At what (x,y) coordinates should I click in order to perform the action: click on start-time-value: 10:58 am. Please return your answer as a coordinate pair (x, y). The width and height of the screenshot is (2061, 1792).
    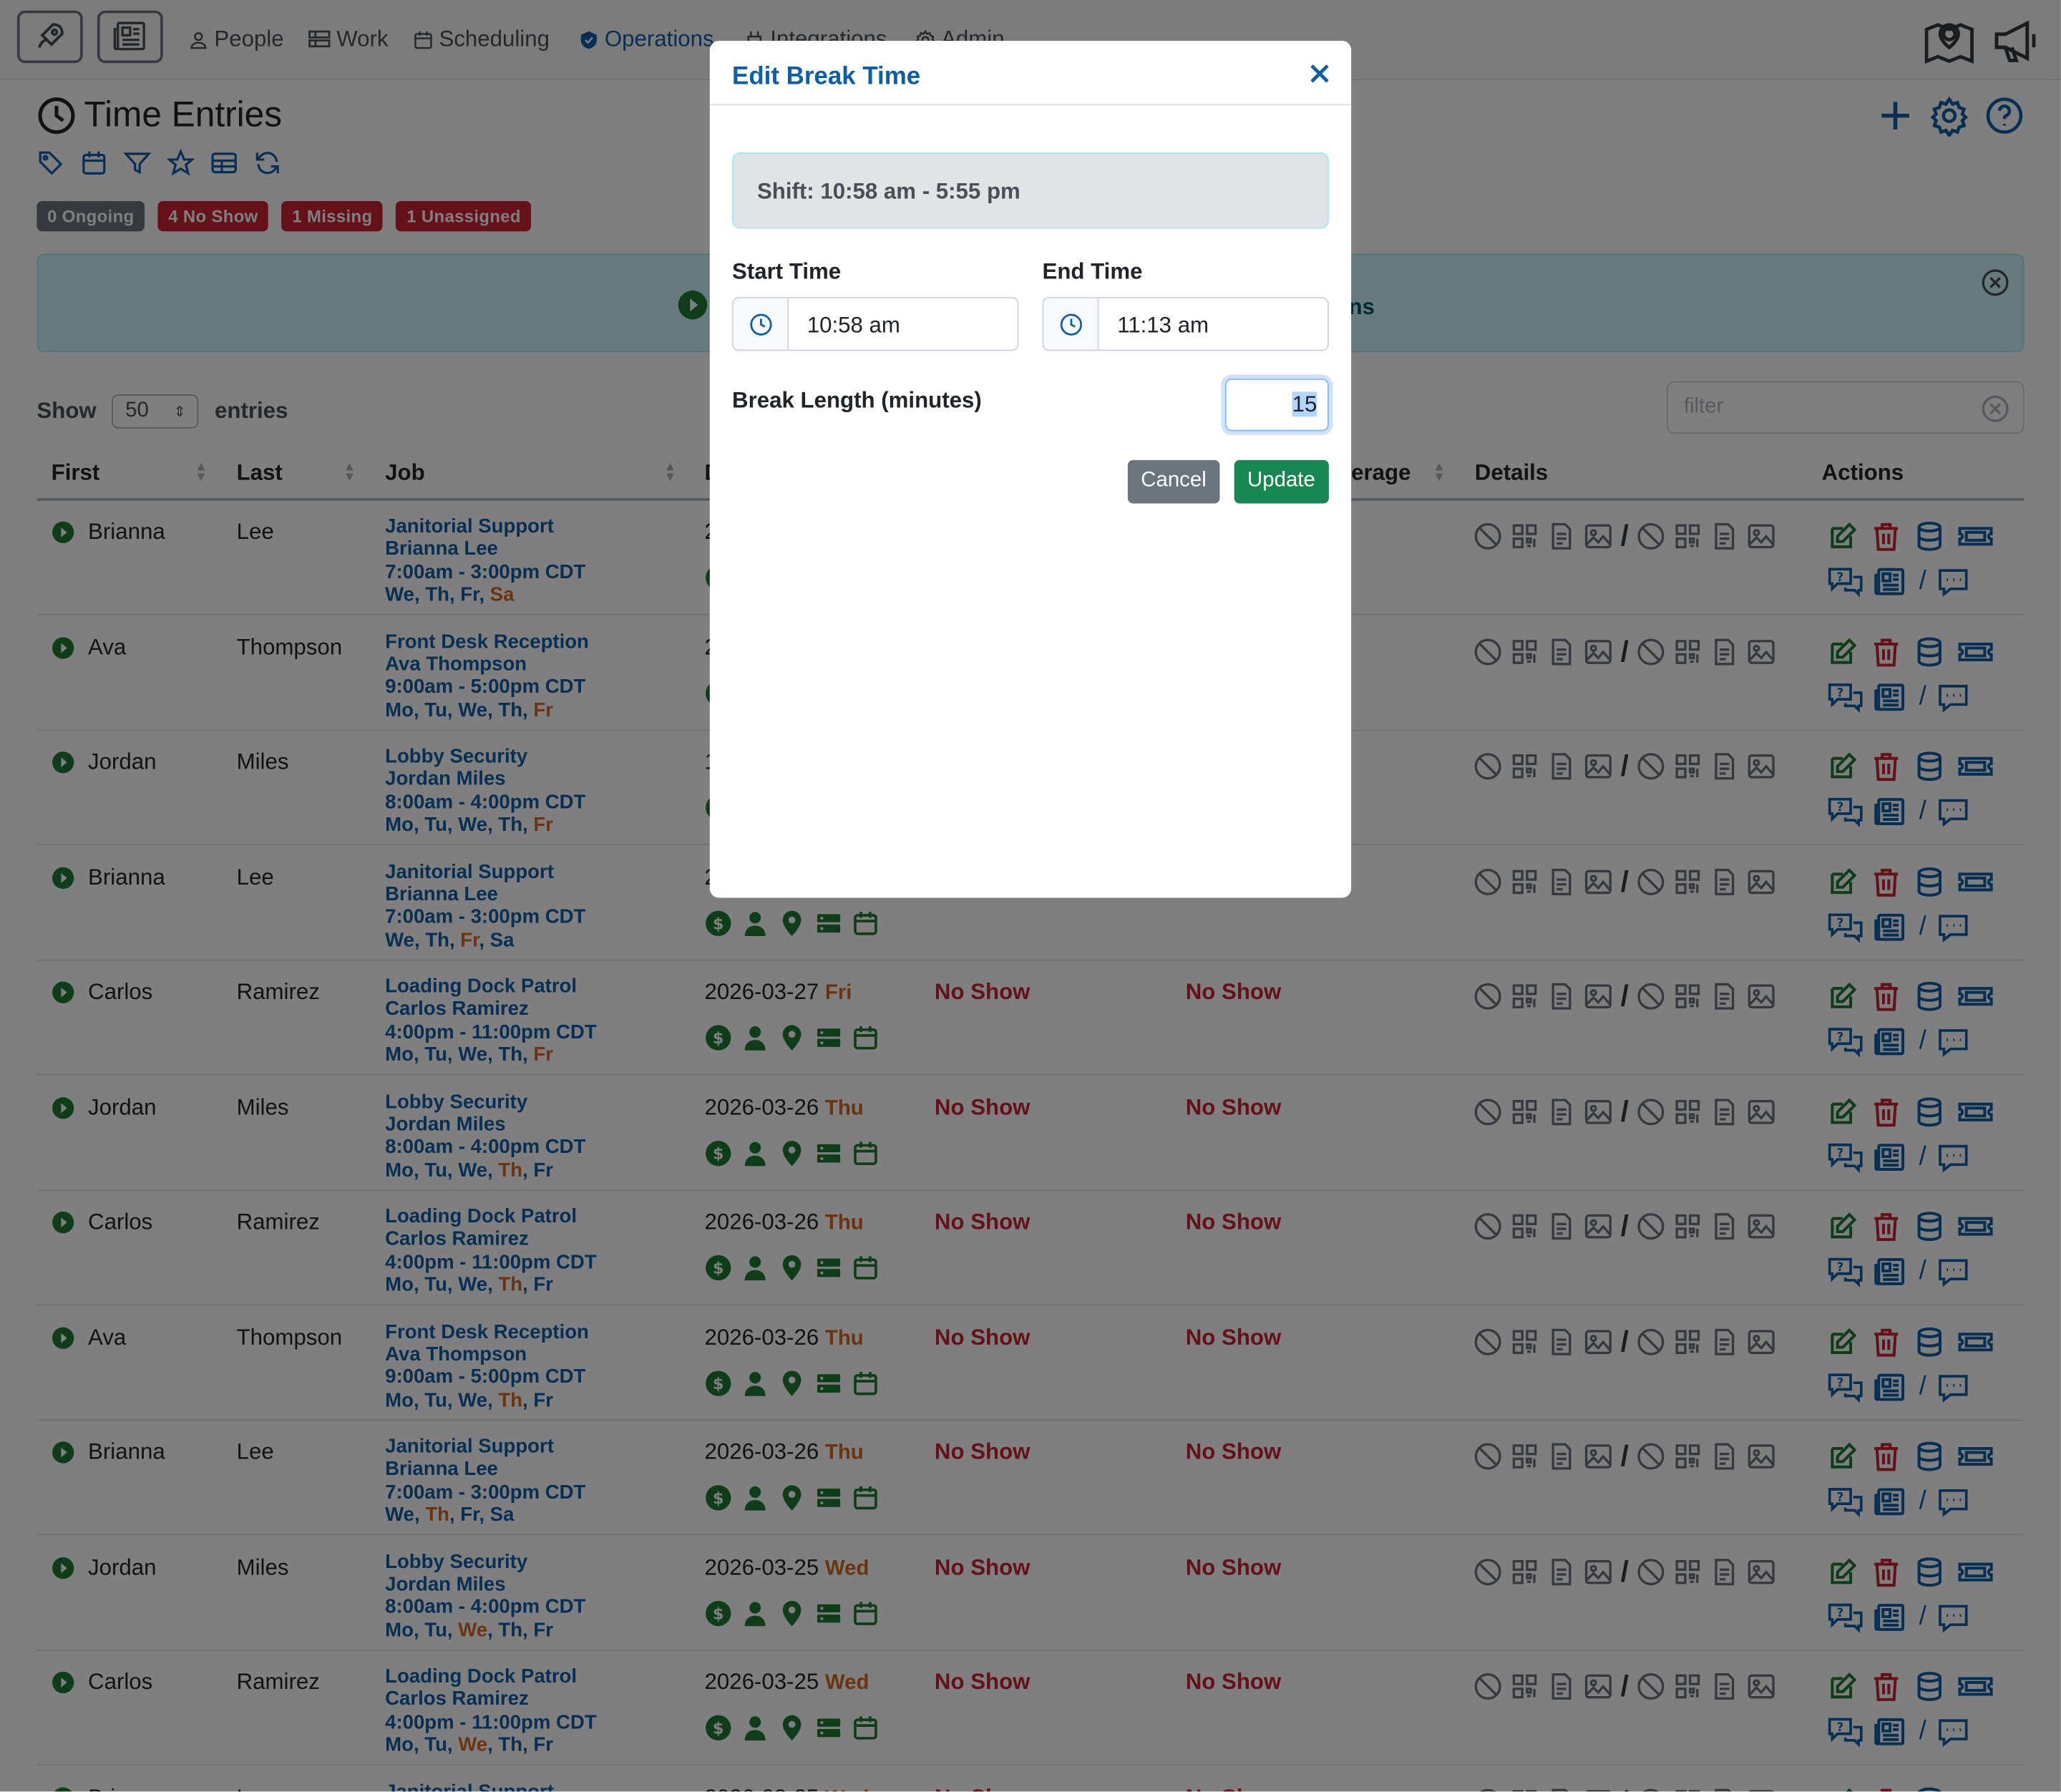
    Looking at the image, I should click on (853, 326).